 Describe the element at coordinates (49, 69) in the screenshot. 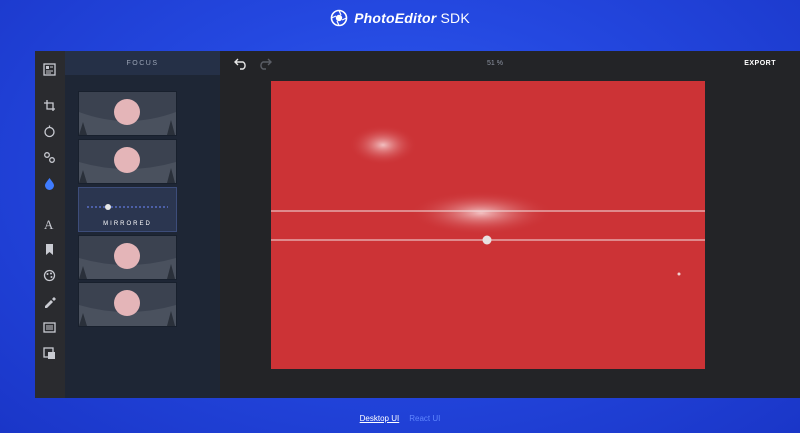

I see `library-icon` at that location.